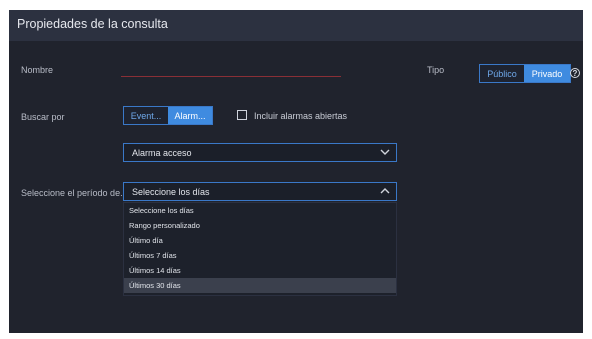 The height and width of the screenshot is (339, 592). Describe the element at coordinates (260, 285) in the screenshot. I see `periodo-option-highlighted: Últimos 30 días` at that location.